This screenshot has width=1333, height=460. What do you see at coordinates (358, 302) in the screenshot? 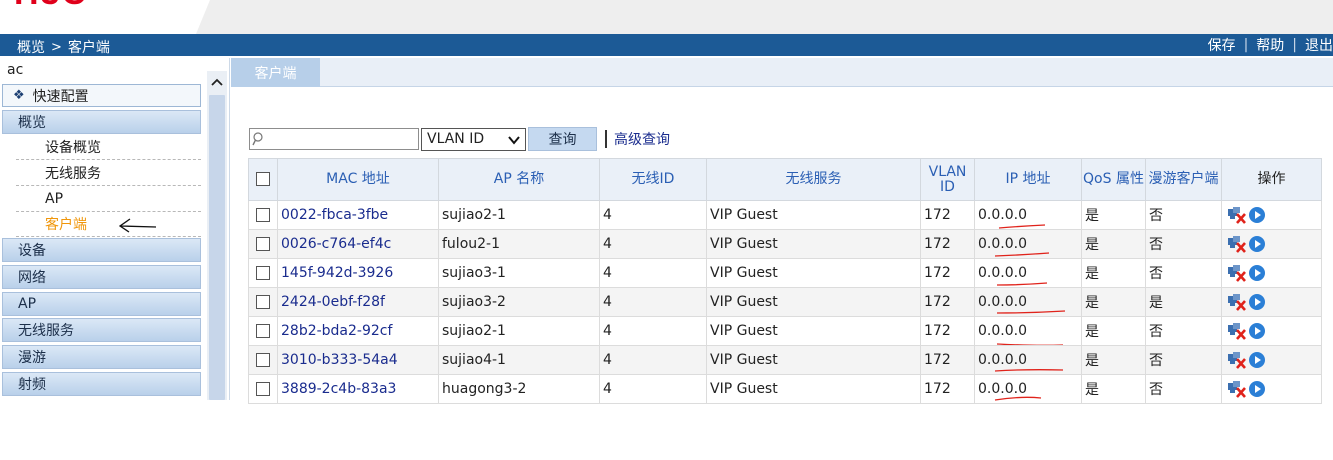
I see `mac-cell: 2424-0ebf-f28f` at bounding box center [358, 302].